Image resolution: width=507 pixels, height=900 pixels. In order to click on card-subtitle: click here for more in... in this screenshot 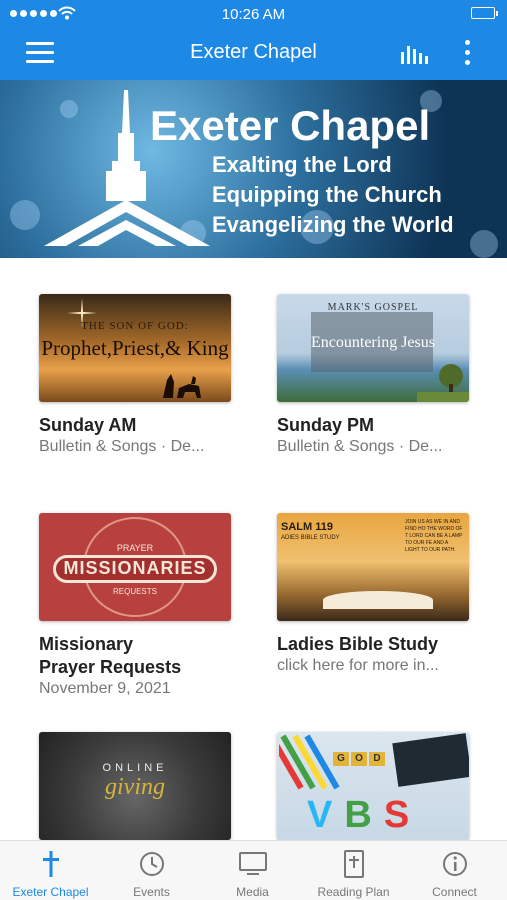, I will do `click(358, 665)`.